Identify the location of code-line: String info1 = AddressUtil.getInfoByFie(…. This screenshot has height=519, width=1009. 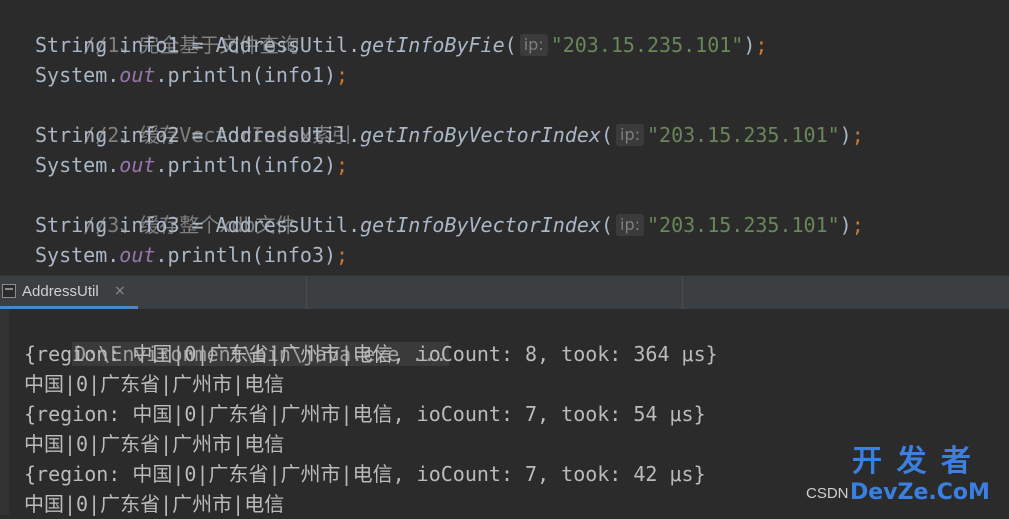
(401, 45).